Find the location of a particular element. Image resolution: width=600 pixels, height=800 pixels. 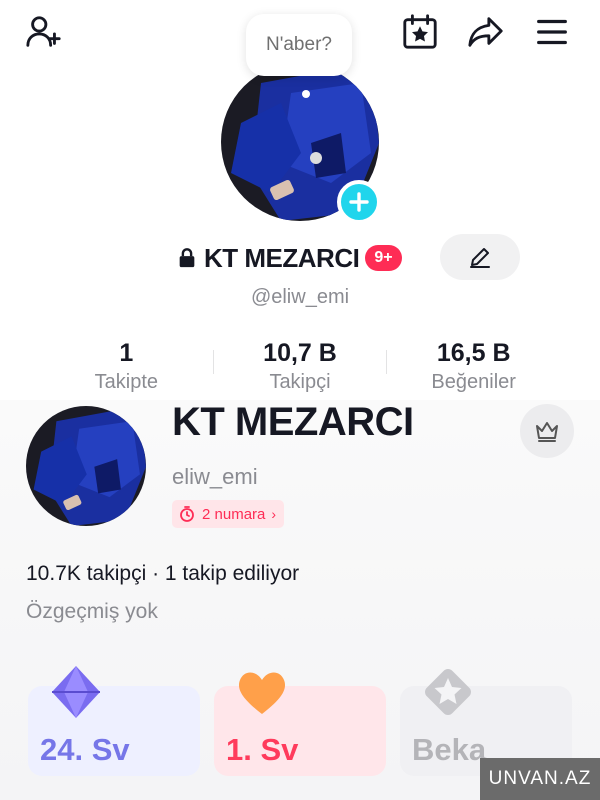

watermark: UNVAN.AZ is located at coordinates (540, 779).